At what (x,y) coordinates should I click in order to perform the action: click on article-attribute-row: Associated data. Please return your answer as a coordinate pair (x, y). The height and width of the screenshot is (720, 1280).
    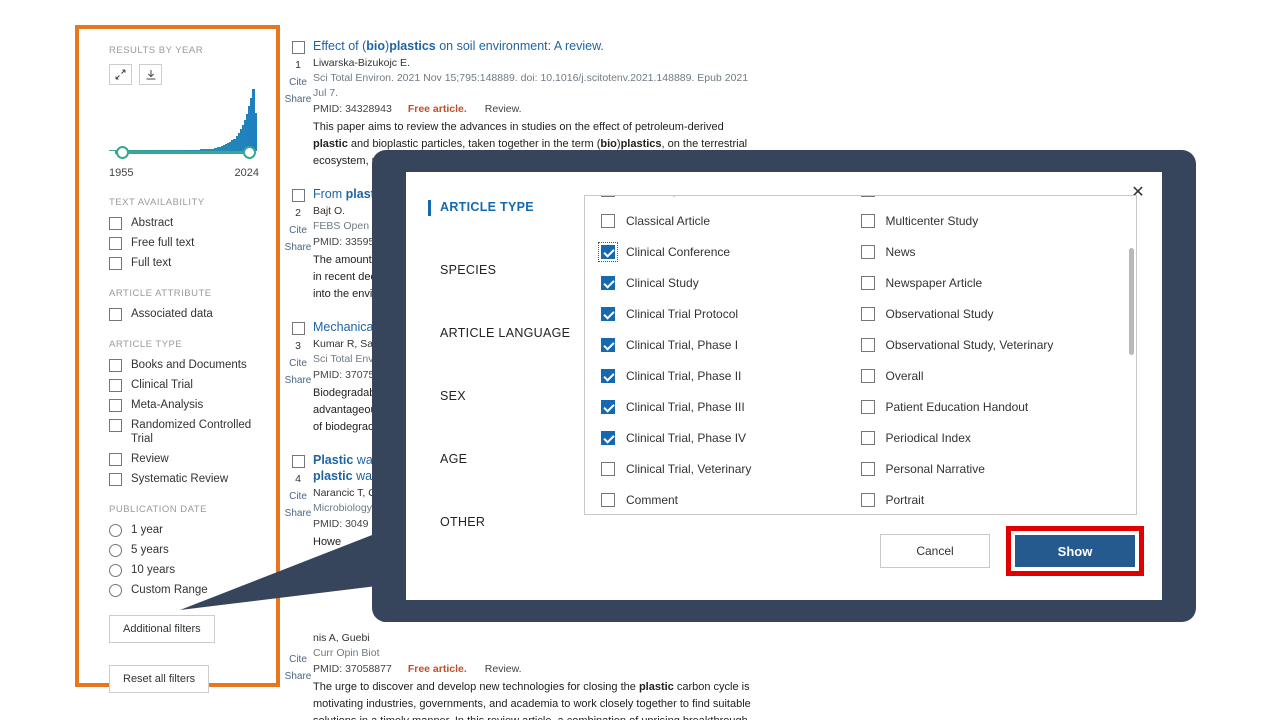
    Looking at the image, I should click on (185, 314).